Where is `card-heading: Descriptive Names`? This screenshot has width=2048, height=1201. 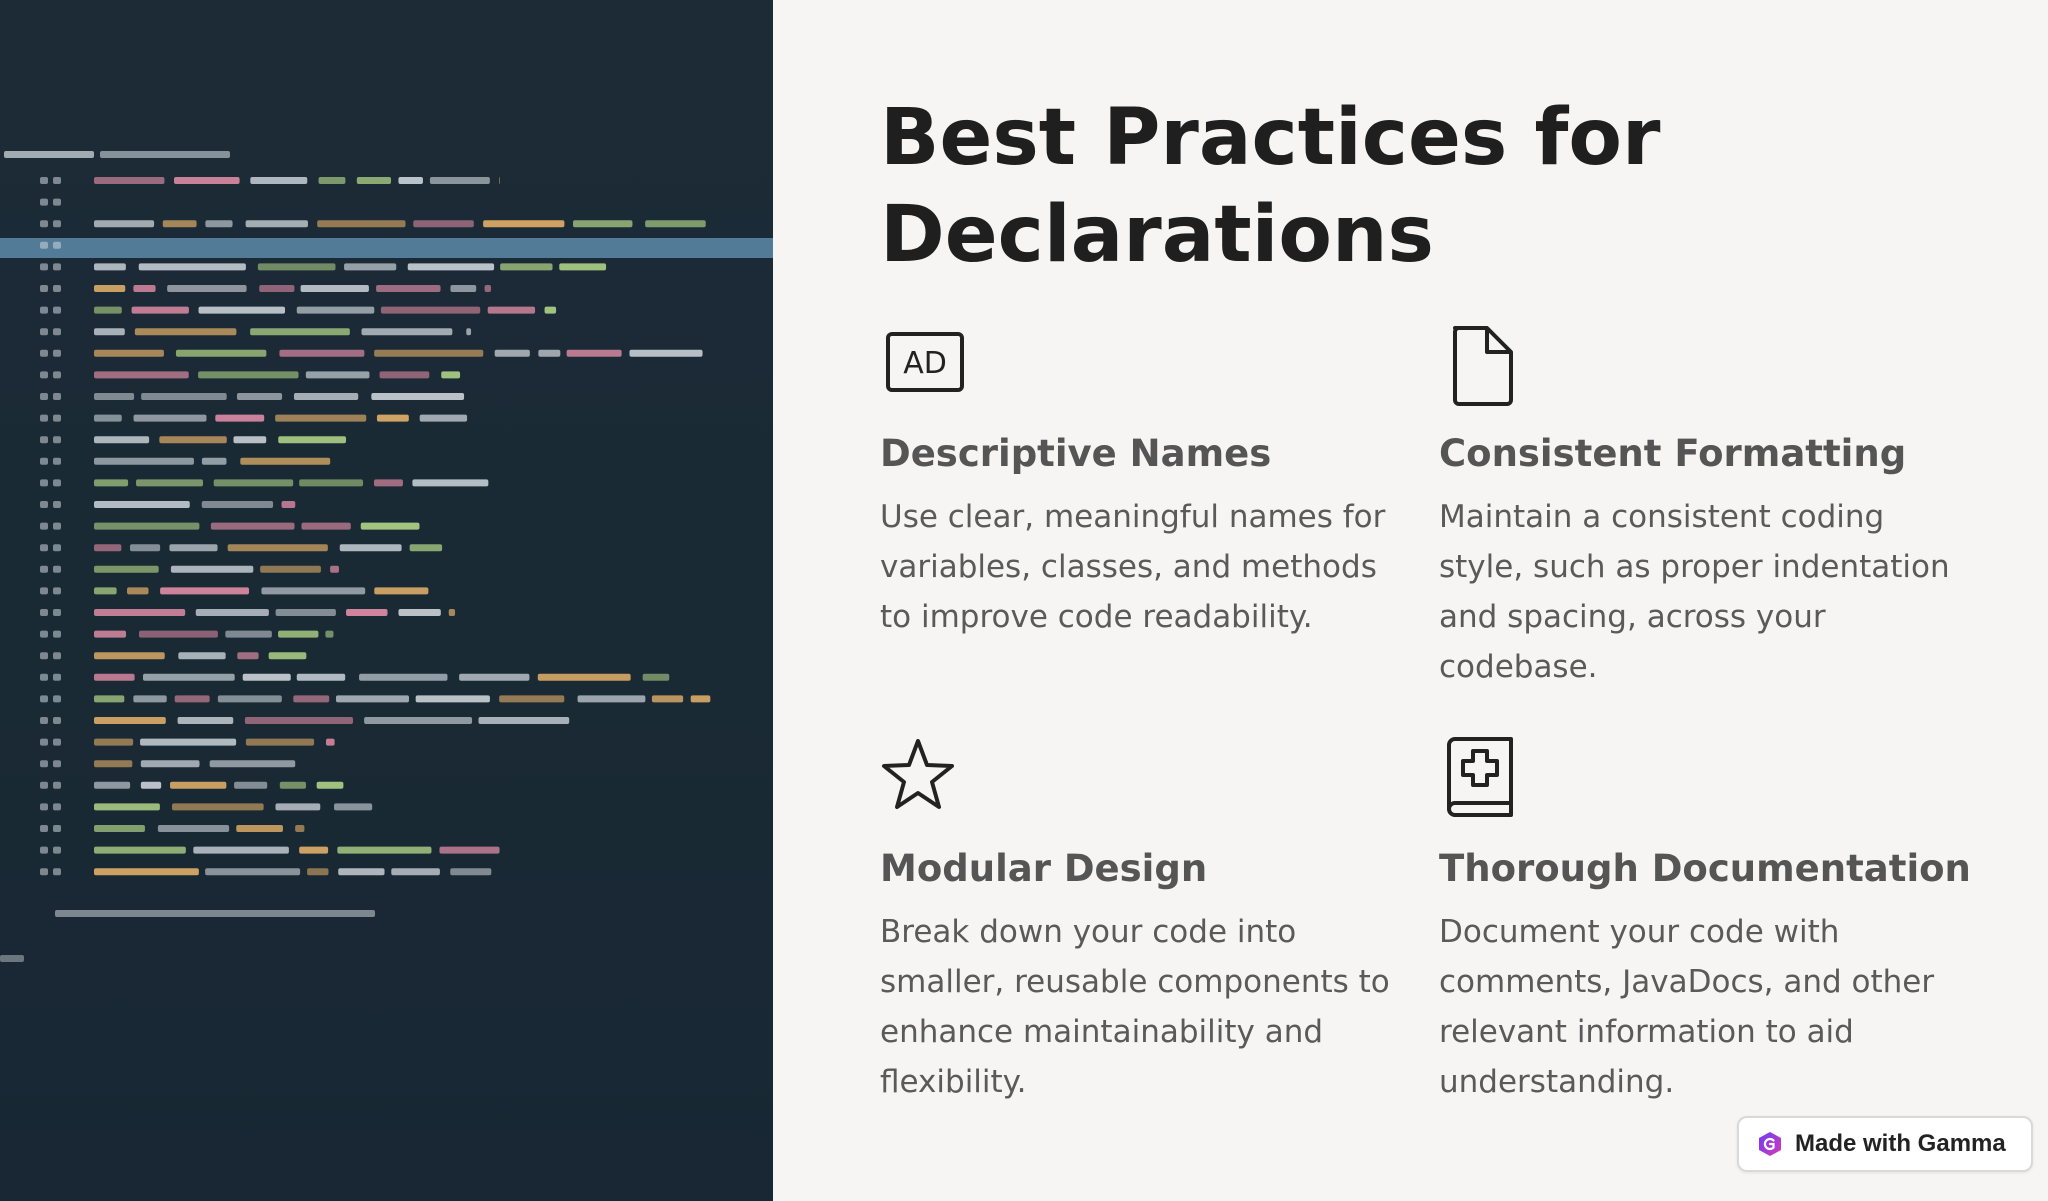
card-heading: Descriptive Names is located at coordinates (1076, 453).